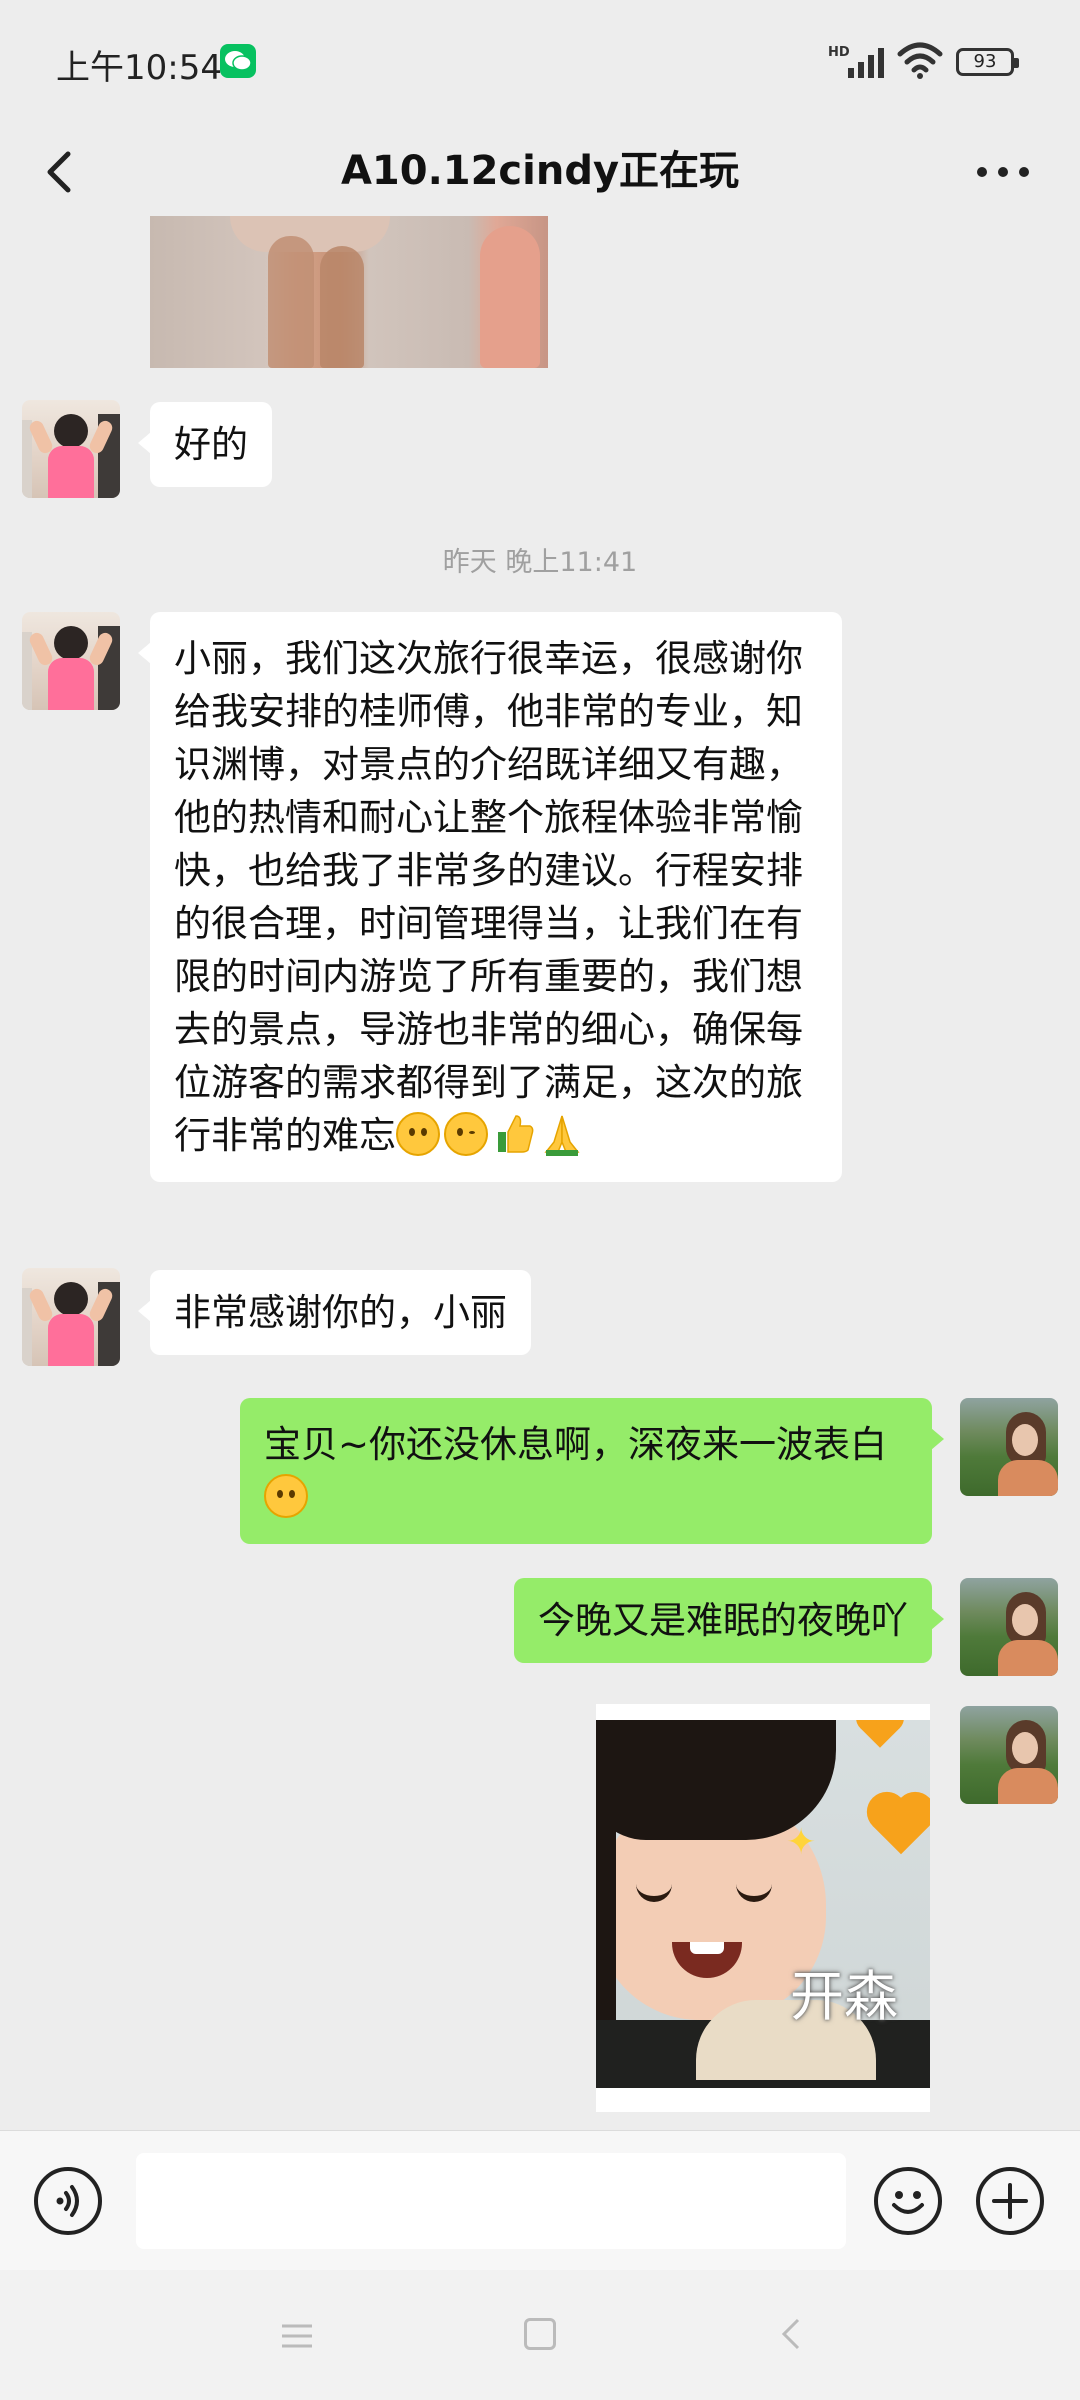 The height and width of the screenshot is (2400, 1080). Describe the element at coordinates (791, 2334) in the screenshot. I see `system-back-icon` at that location.